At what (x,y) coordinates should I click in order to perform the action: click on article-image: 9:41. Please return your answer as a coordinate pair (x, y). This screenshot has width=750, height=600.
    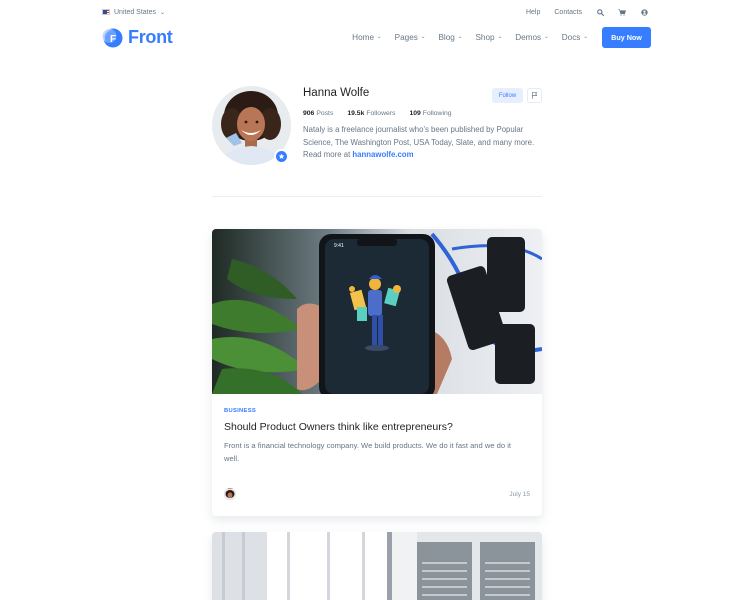
    Looking at the image, I should click on (377, 314).